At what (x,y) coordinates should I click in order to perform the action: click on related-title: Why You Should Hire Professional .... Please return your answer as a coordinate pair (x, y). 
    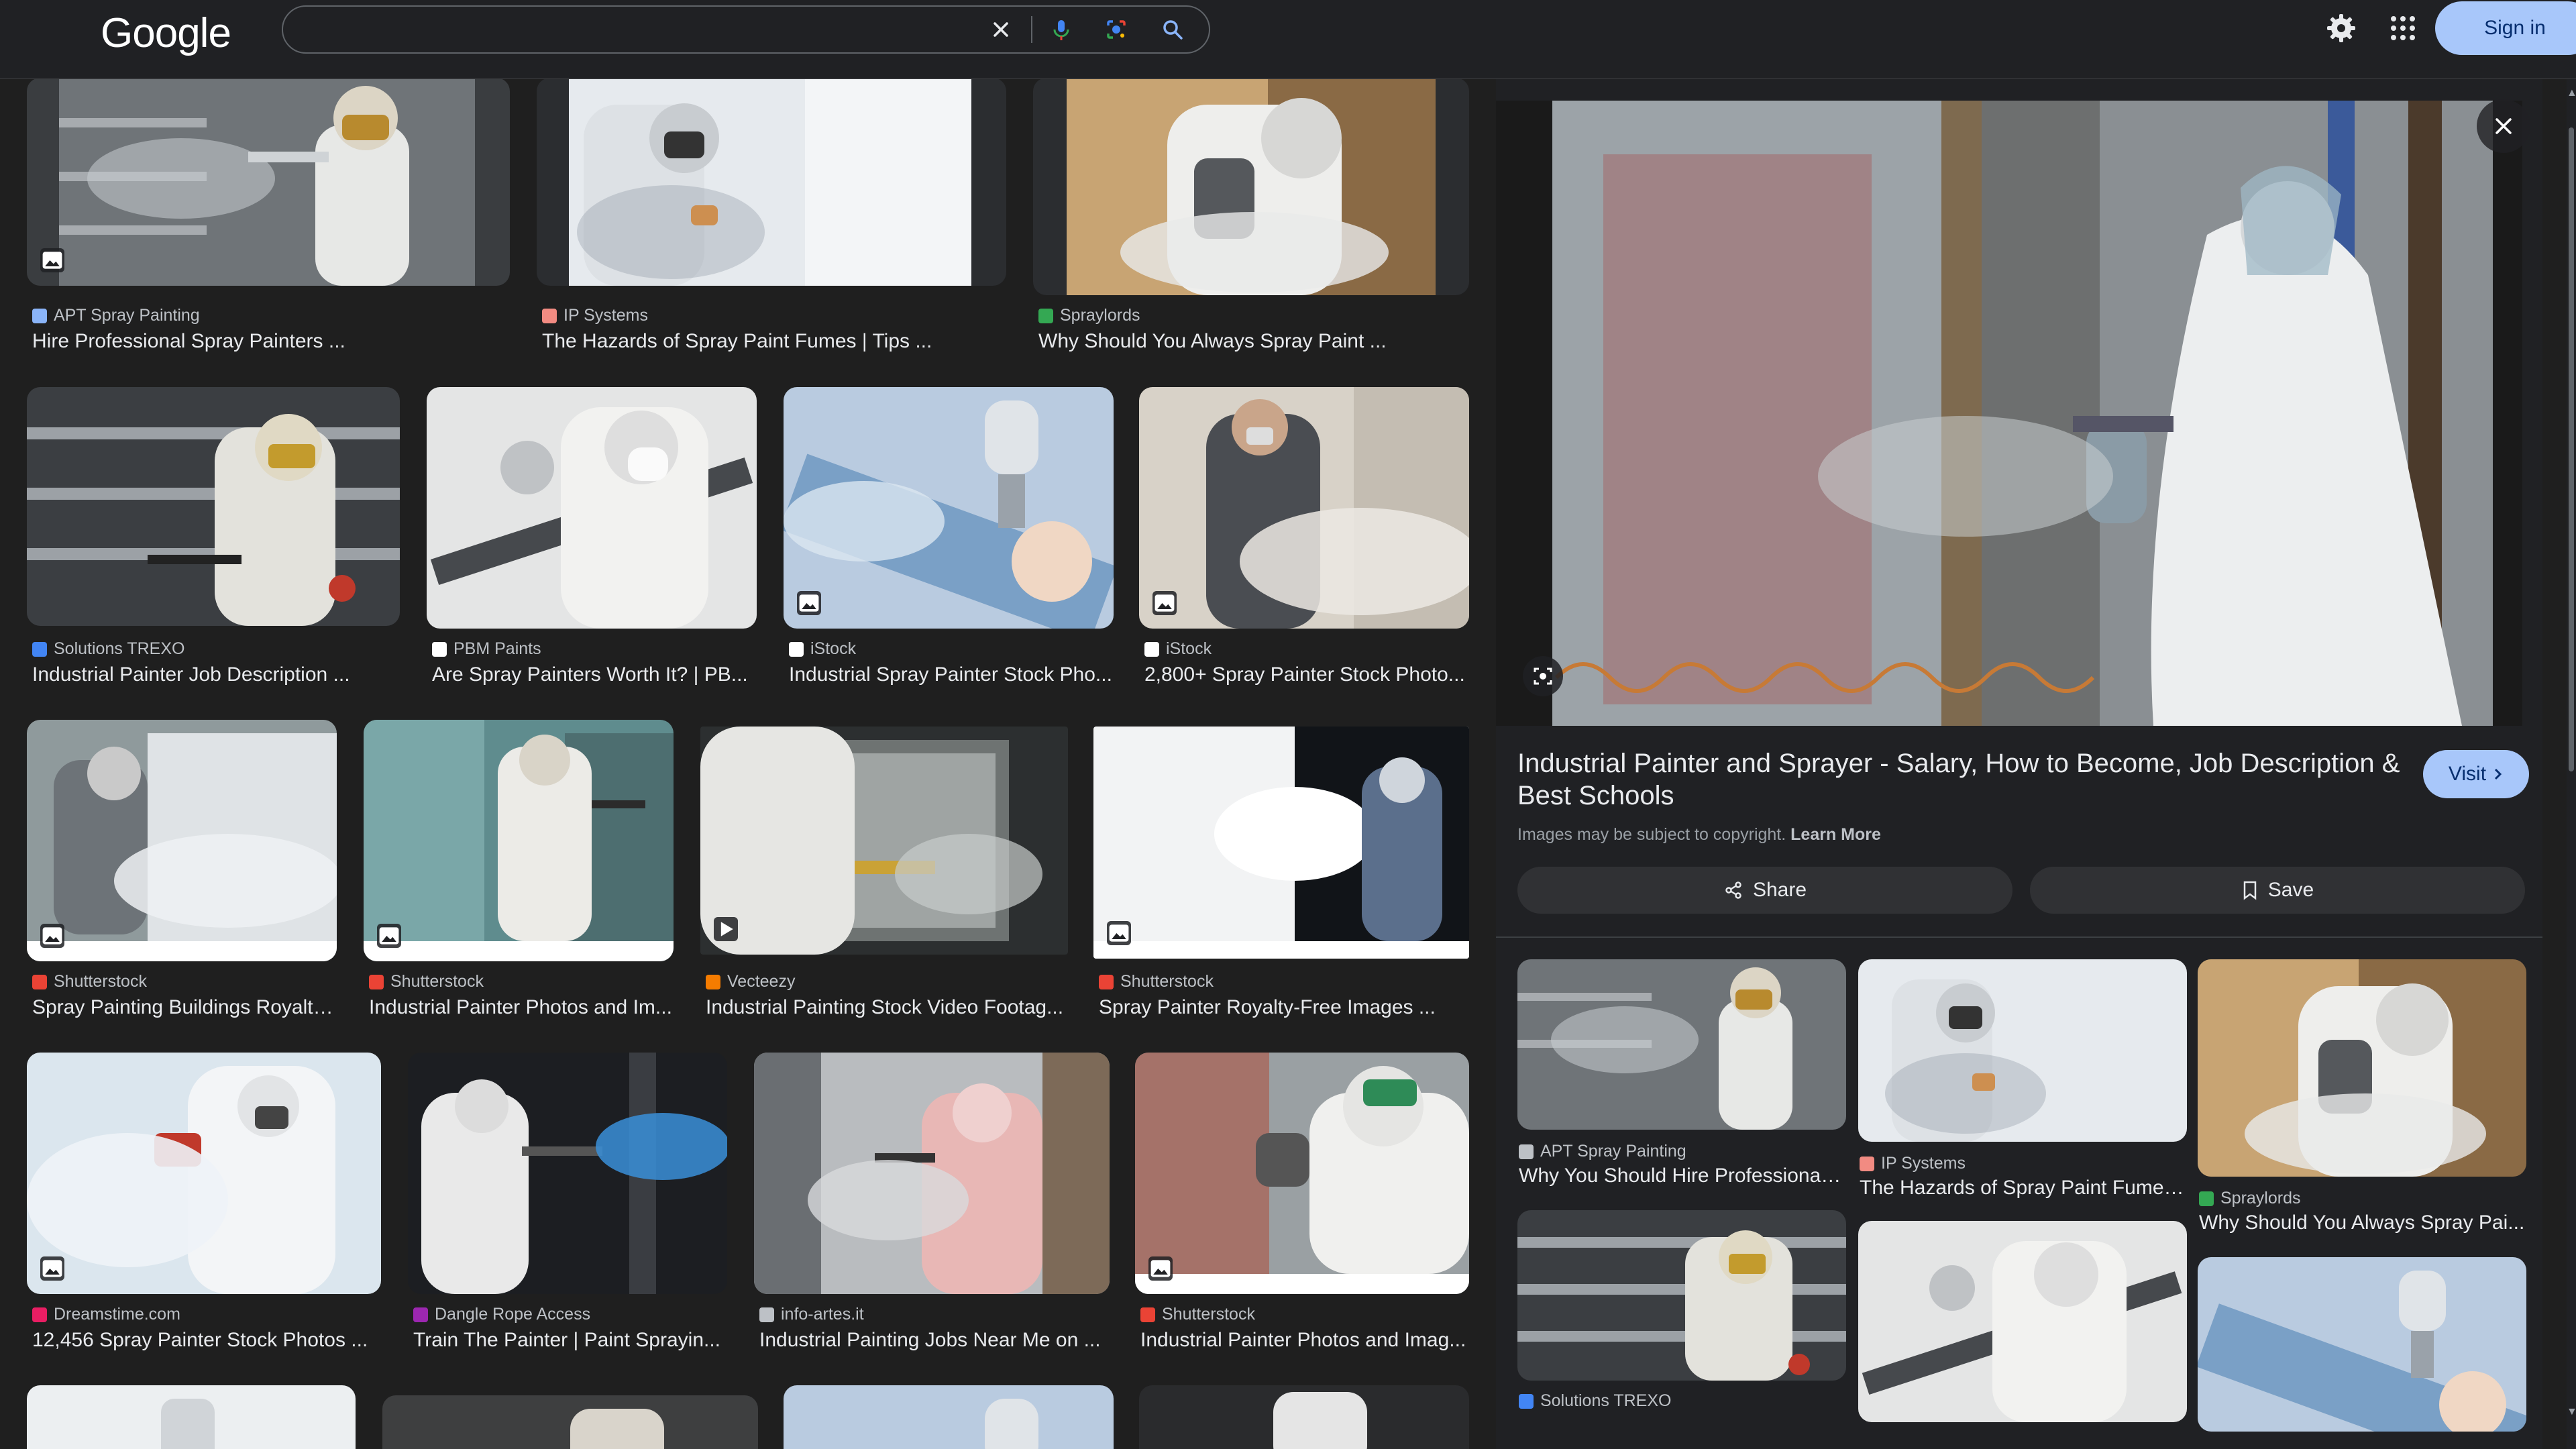
    Looking at the image, I should click on (1682, 1176).